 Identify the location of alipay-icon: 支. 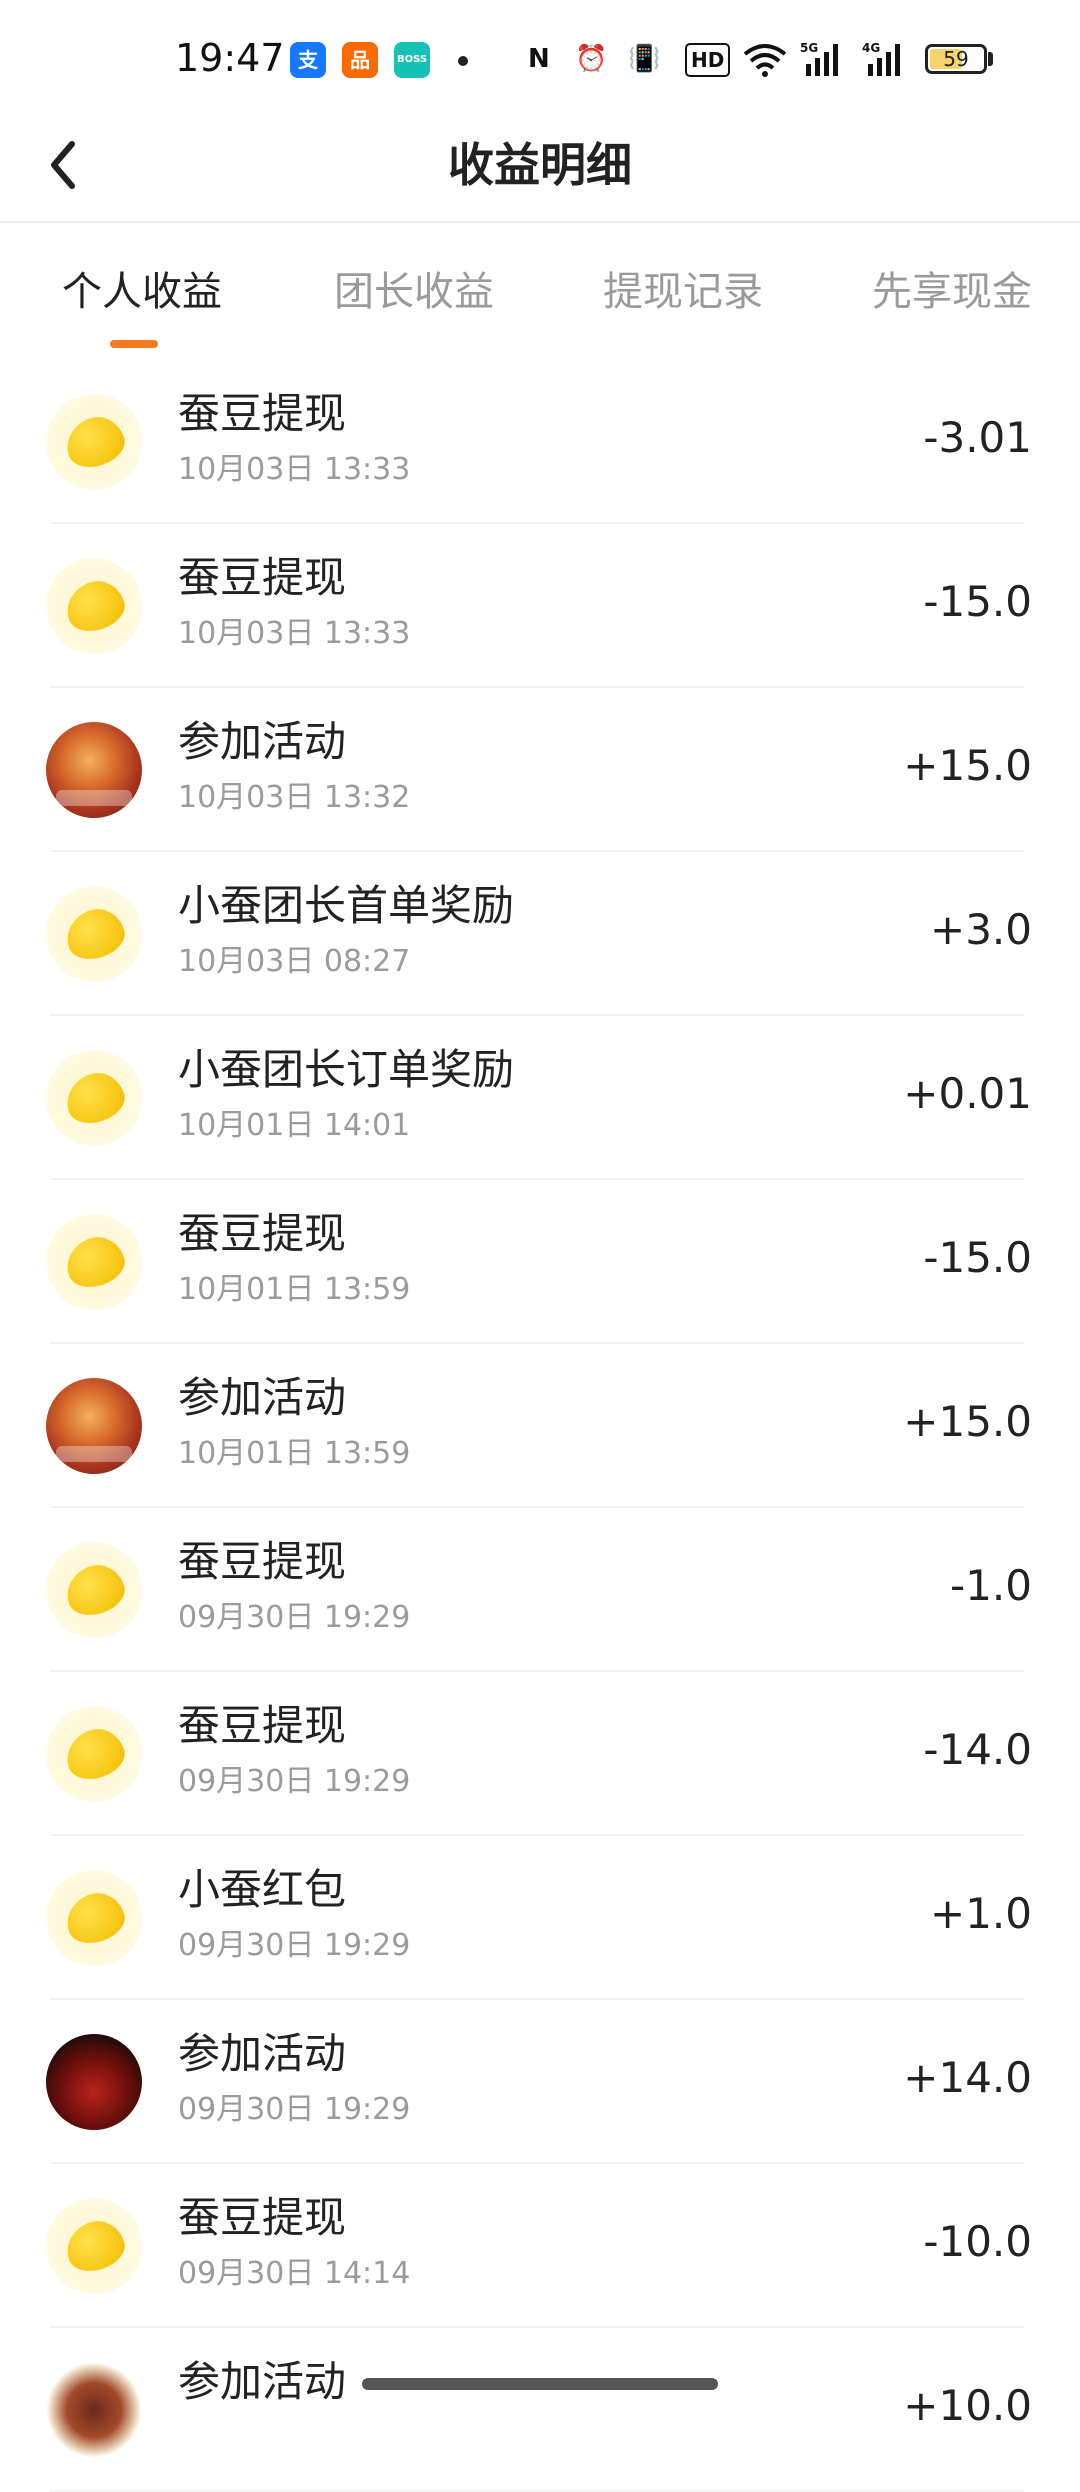
(308, 60).